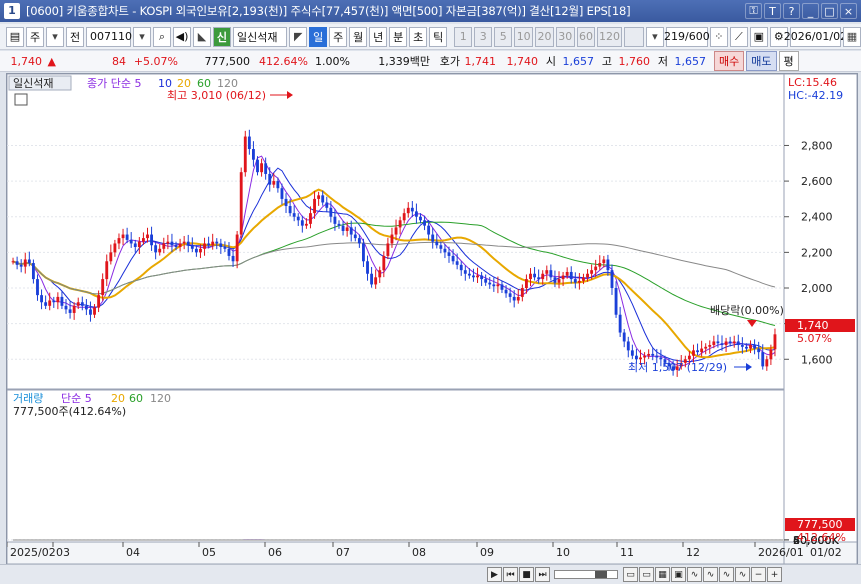 This screenshot has height=584, width=861. What do you see at coordinates (526, 574) in the screenshot?
I see `play-icon: ■` at bounding box center [526, 574].